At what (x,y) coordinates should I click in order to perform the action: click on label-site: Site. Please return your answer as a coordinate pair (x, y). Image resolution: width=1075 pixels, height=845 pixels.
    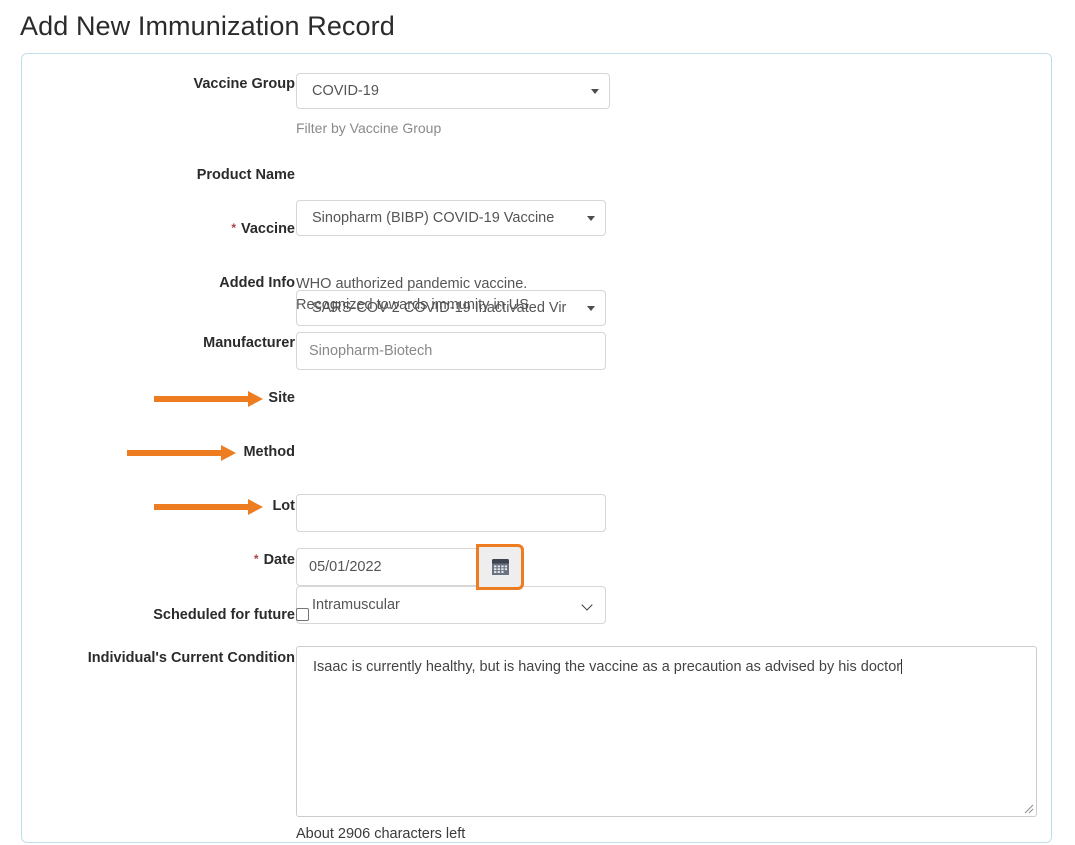
    Looking at the image, I should click on (147, 398).